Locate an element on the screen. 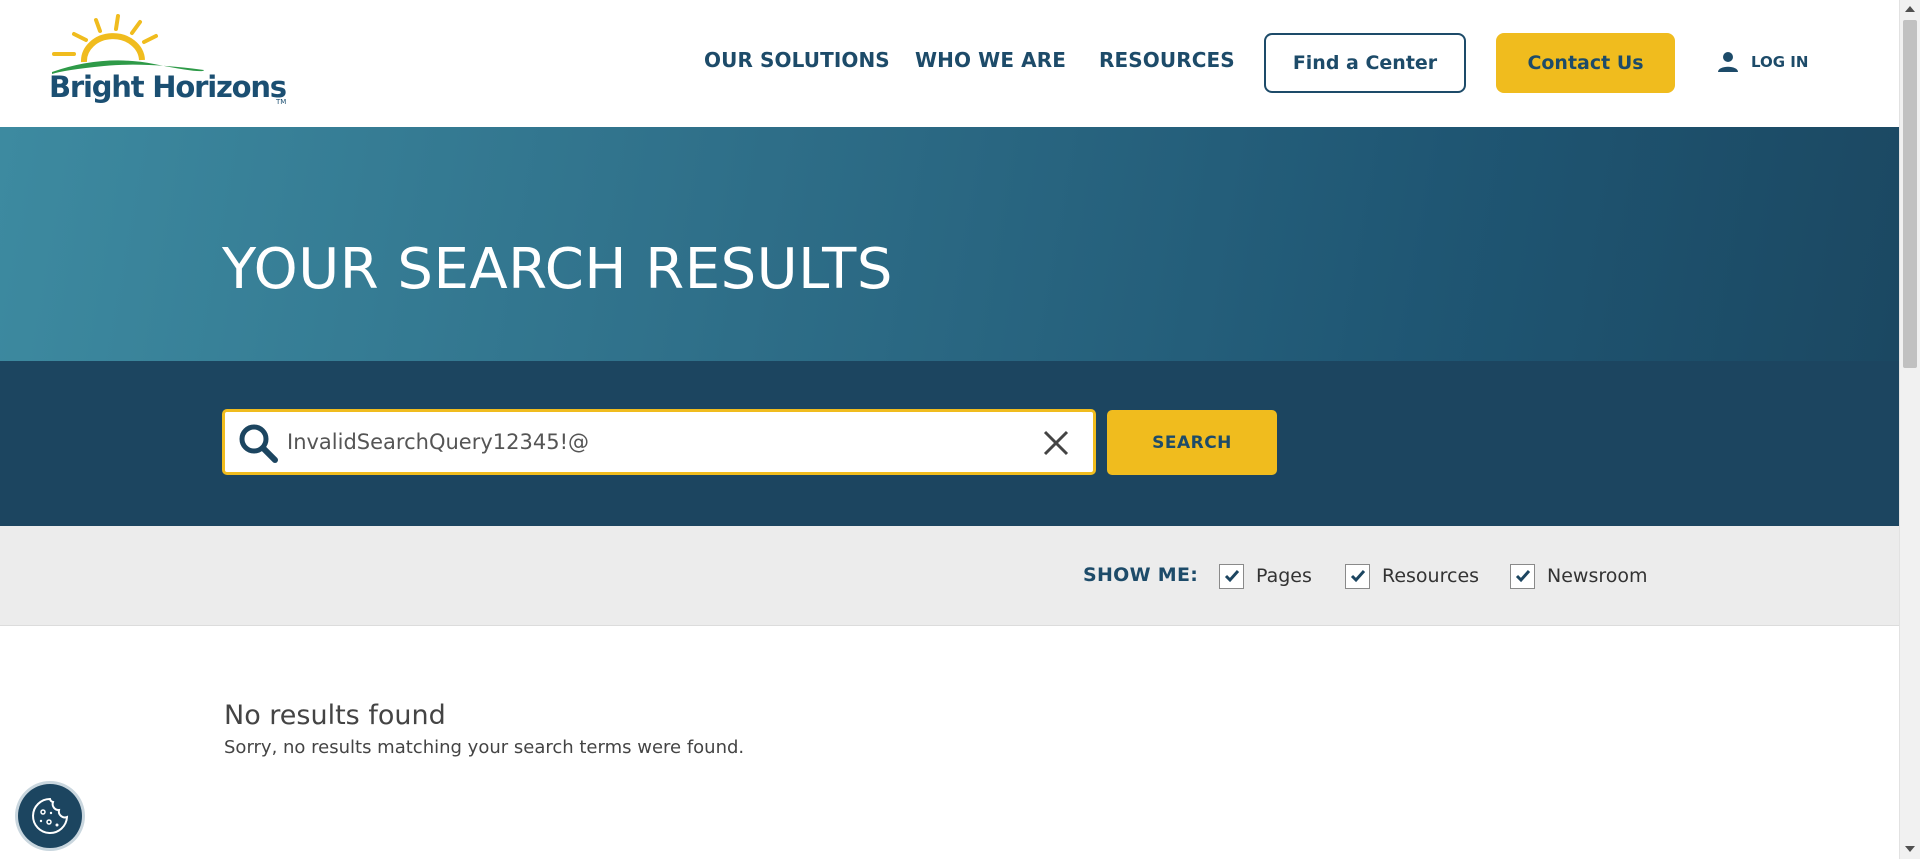 This screenshot has height=859, width=1920. search-button: SEARCH is located at coordinates (1192, 442).